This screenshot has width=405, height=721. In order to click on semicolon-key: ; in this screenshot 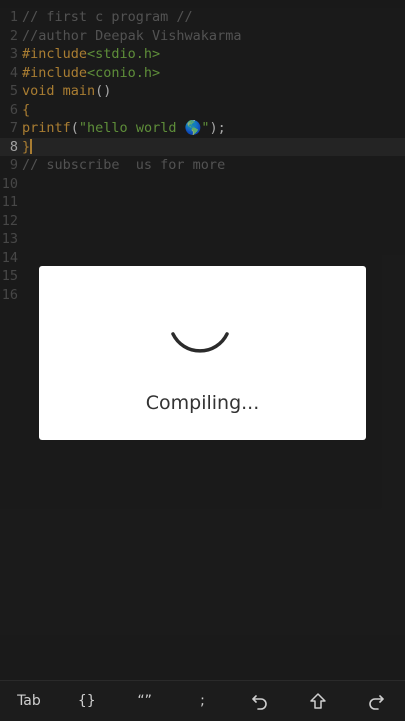, I will do `click(202, 701)`.